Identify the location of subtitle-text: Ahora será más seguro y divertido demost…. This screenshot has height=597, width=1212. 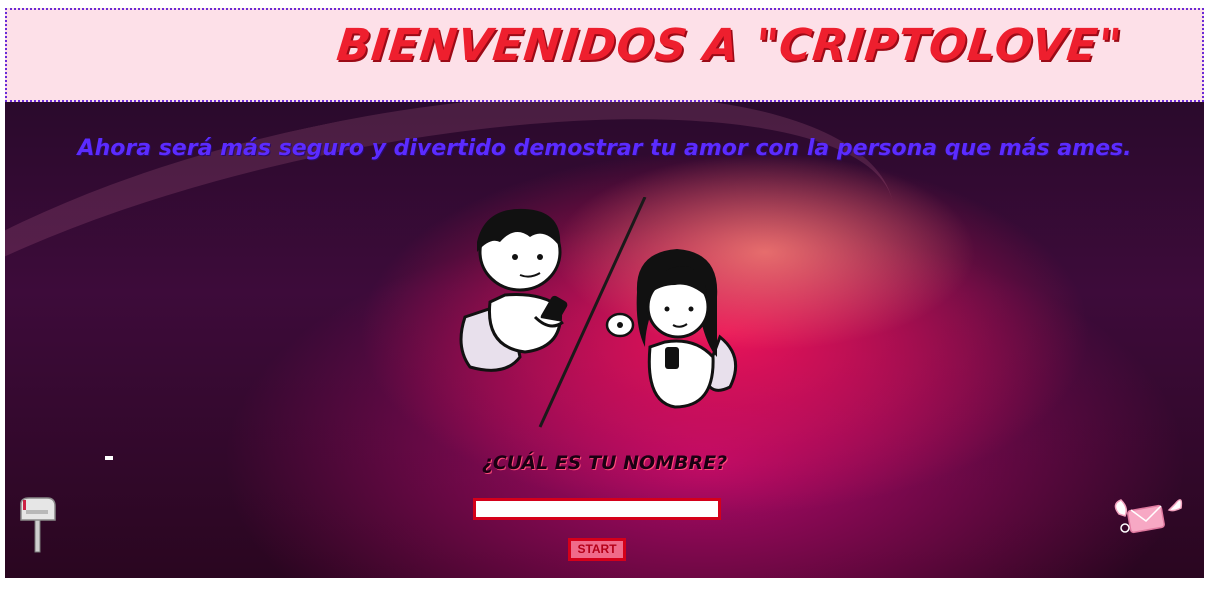
(604, 148).